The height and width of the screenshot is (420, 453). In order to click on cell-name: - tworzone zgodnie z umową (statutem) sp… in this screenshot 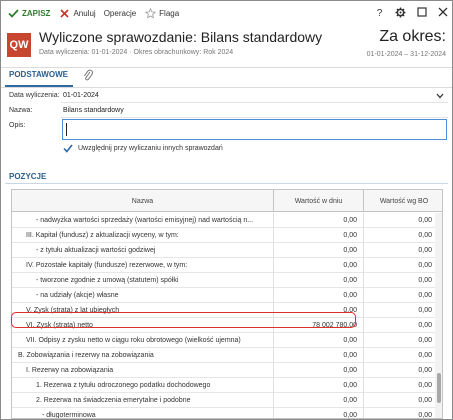, I will do `click(143, 280)`.